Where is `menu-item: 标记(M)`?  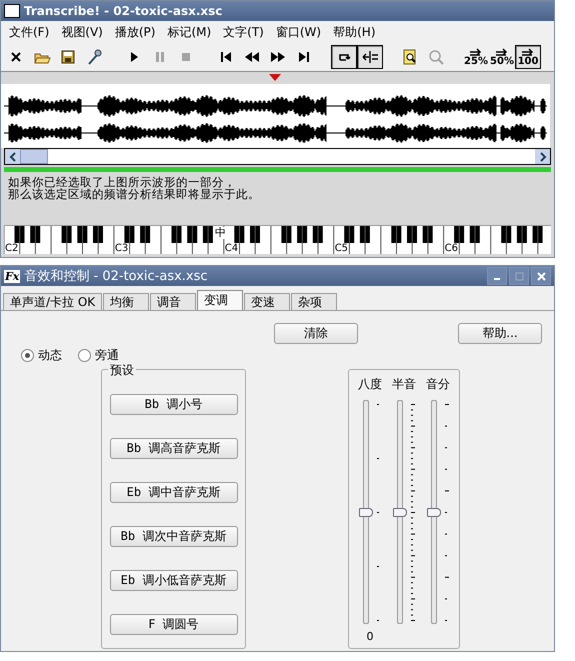
menu-item: 标记(M) is located at coordinates (189, 32).